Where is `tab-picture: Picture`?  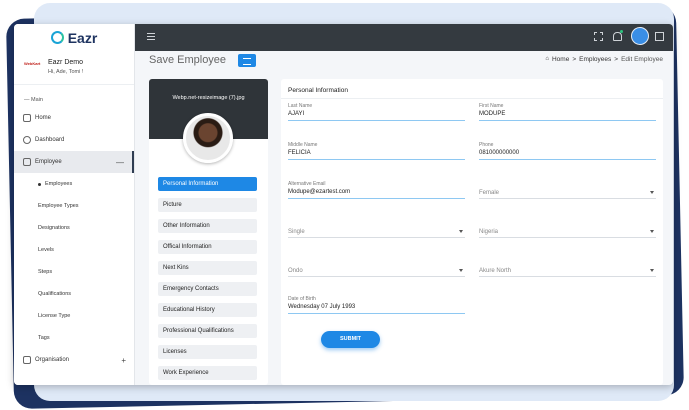 tab-picture: Picture is located at coordinates (207, 205).